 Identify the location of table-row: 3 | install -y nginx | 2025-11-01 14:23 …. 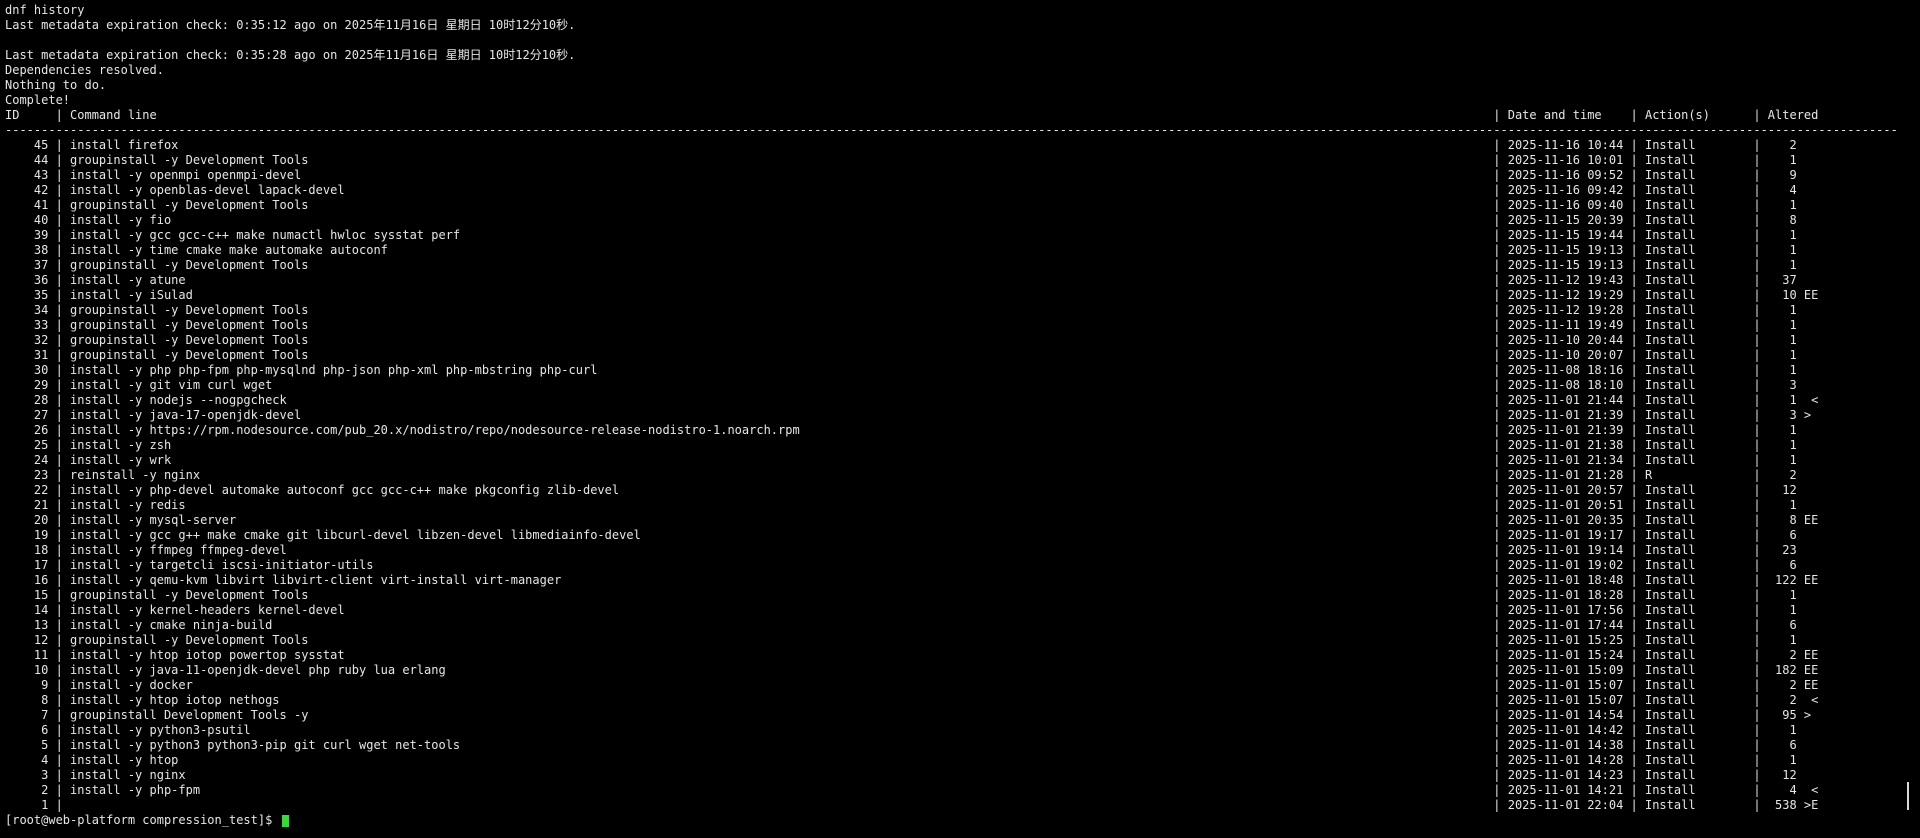
(901, 775).